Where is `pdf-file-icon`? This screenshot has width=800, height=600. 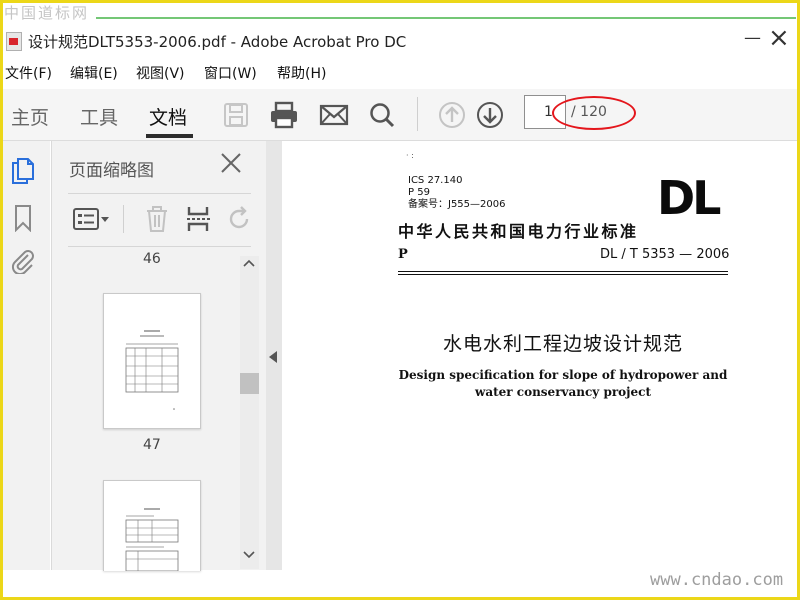
pdf-file-icon is located at coordinates (14, 41).